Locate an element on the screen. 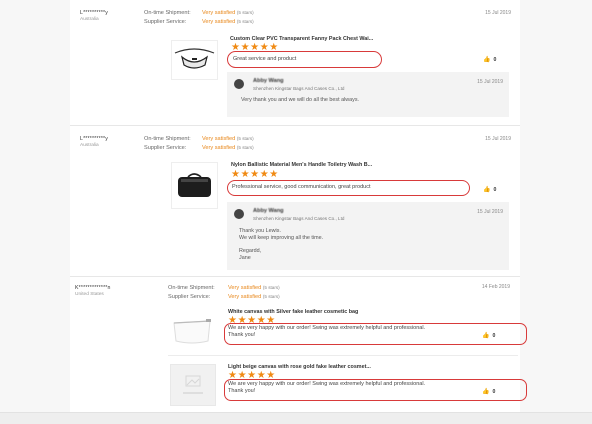  toiletry-bag-image is located at coordinates (194, 185).